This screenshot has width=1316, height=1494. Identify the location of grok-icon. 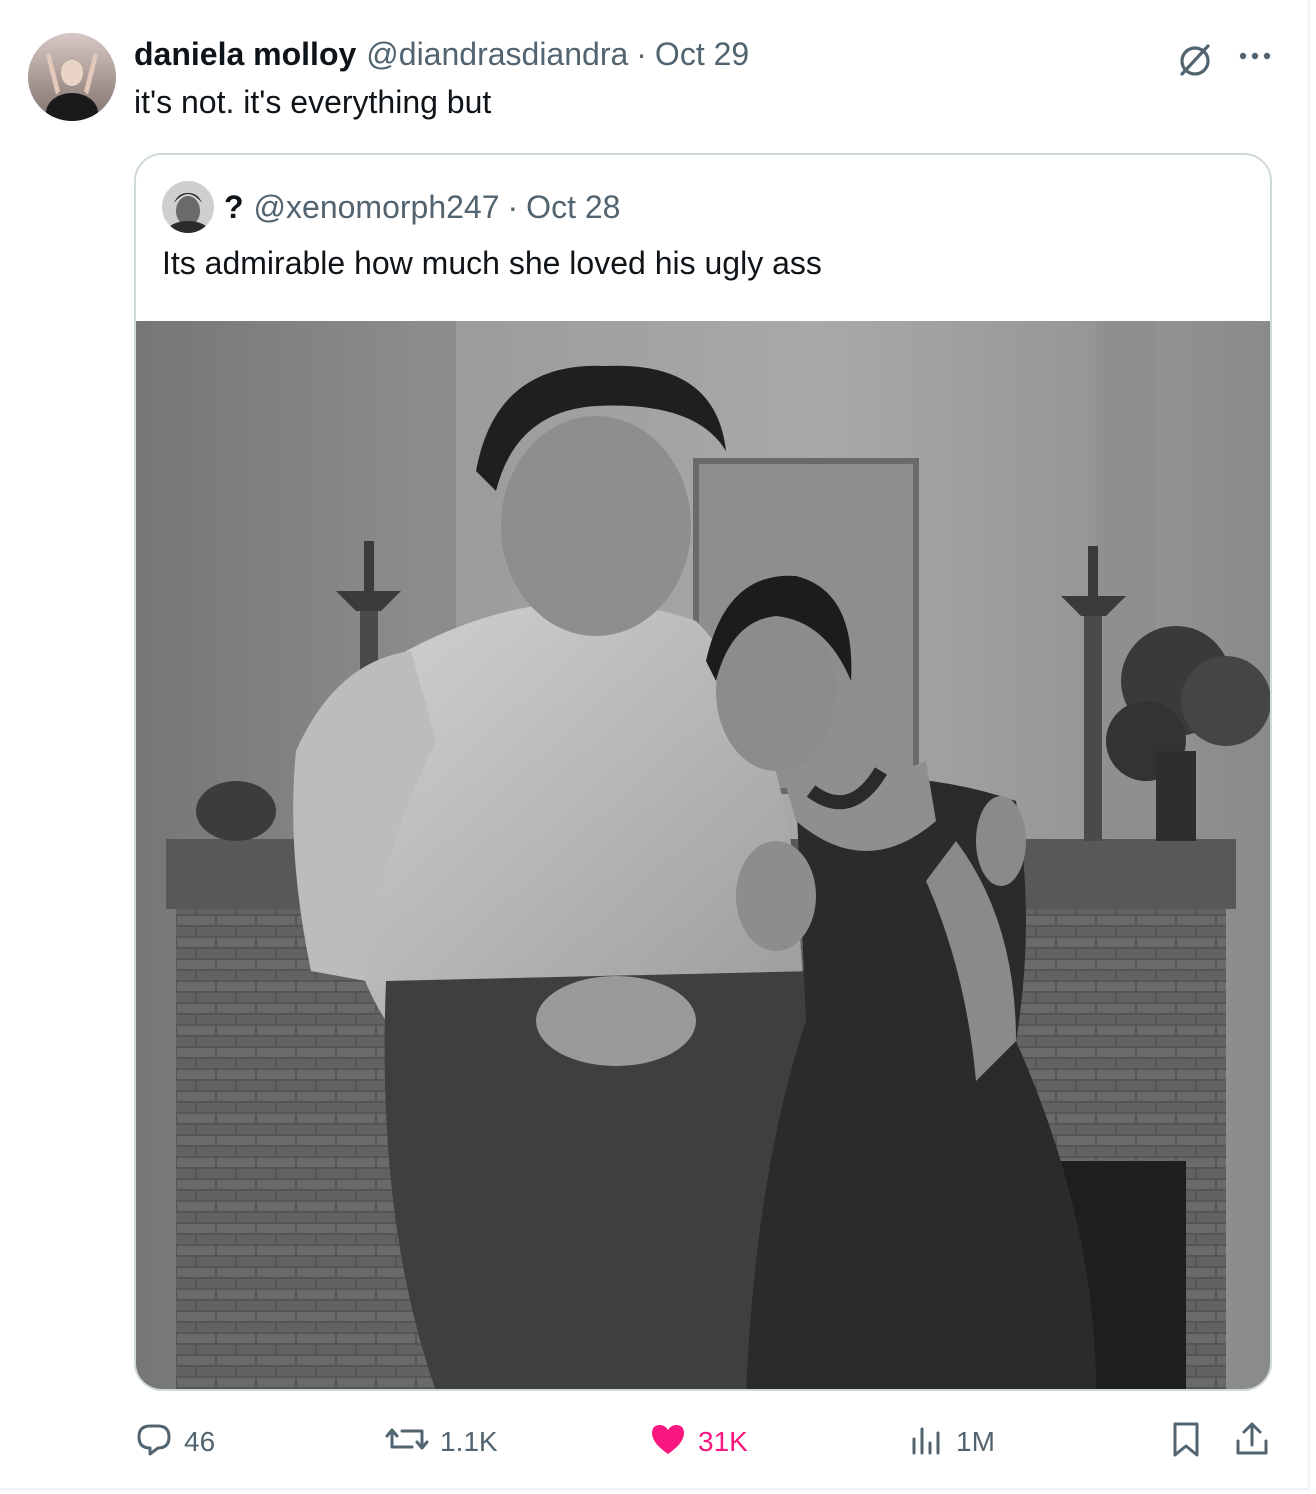
(1195, 61).